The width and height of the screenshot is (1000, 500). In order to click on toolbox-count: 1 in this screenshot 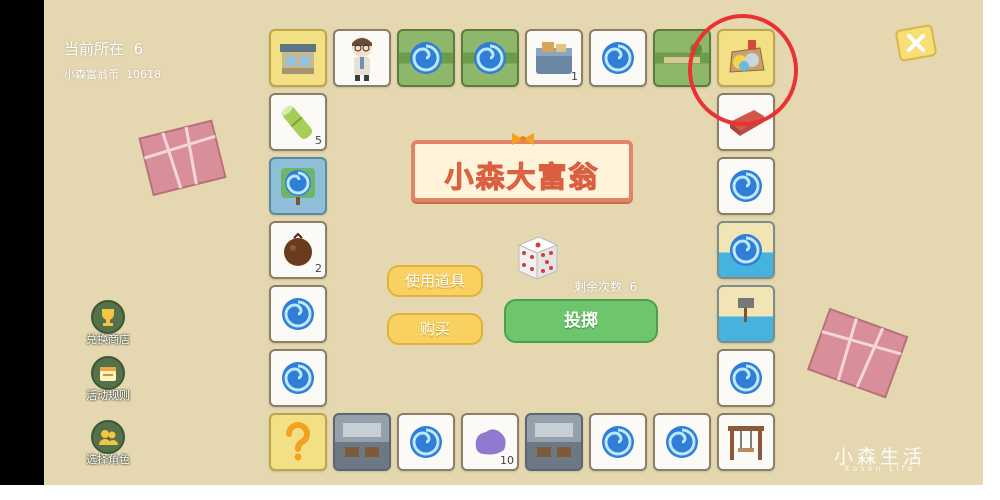, I will do `click(574, 76)`.